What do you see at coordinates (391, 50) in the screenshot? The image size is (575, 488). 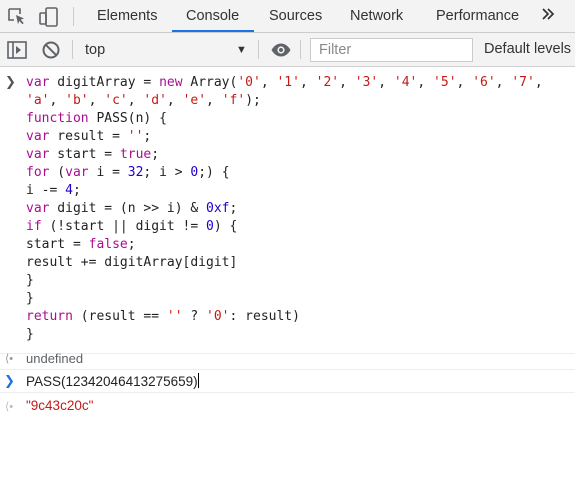 I see `filter-input` at bounding box center [391, 50].